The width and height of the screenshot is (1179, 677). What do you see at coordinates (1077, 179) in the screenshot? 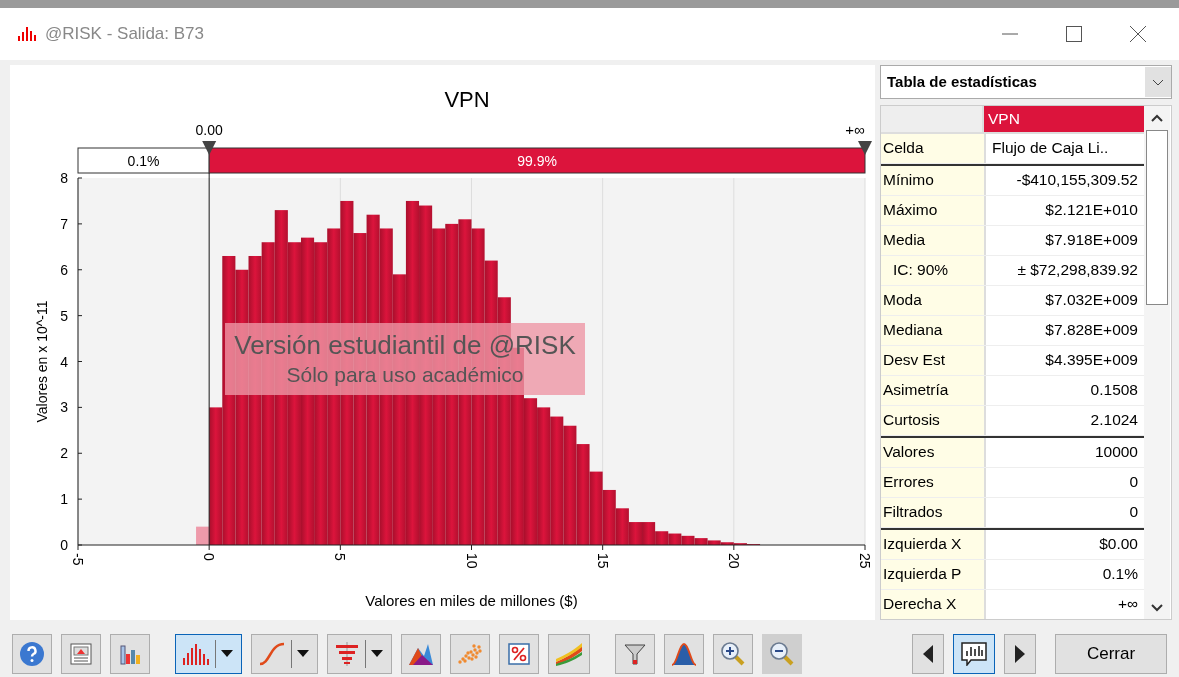
I see `stat-value: -$410,155,309.52` at bounding box center [1077, 179].